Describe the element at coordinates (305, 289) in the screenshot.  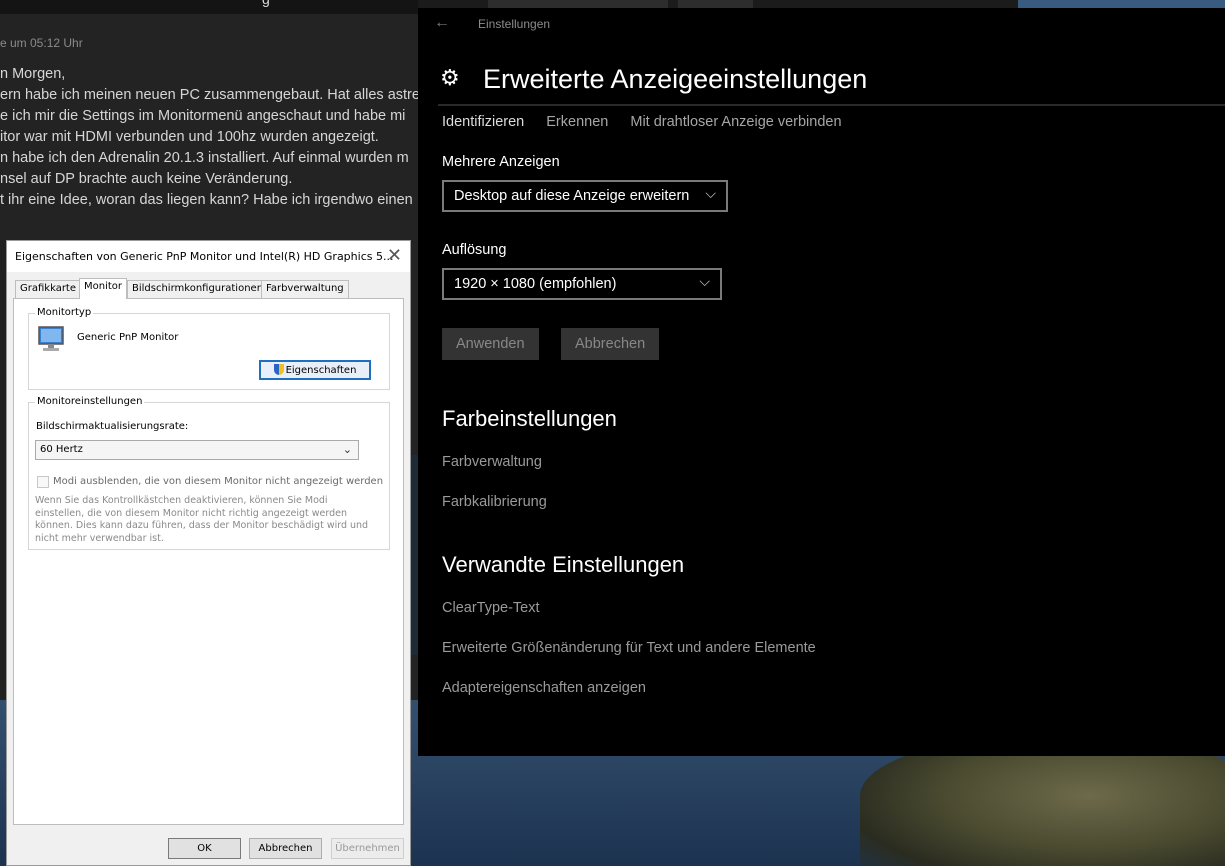
I see `tab-farbverwaltung: Farbverwaltung` at that location.